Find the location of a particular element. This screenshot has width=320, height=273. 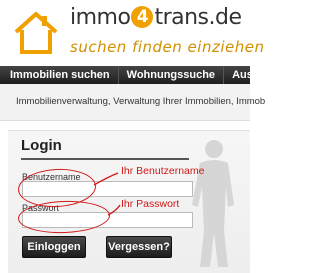

login-title: Login is located at coordinates (41, 145).